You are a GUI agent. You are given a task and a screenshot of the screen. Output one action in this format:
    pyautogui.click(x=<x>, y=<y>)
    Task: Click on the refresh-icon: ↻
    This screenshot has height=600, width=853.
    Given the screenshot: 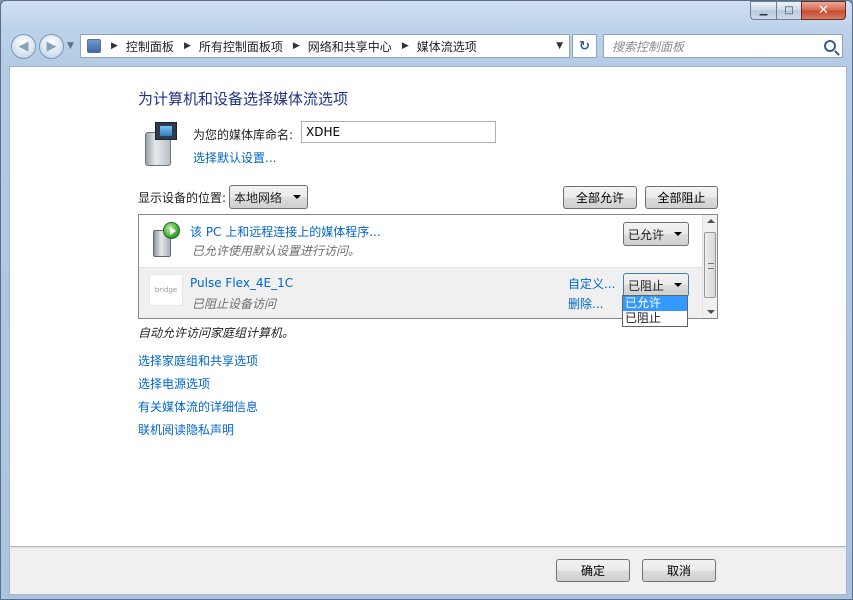 What is the action you would take?
    pyautogui.click(x=584, y=46)
    